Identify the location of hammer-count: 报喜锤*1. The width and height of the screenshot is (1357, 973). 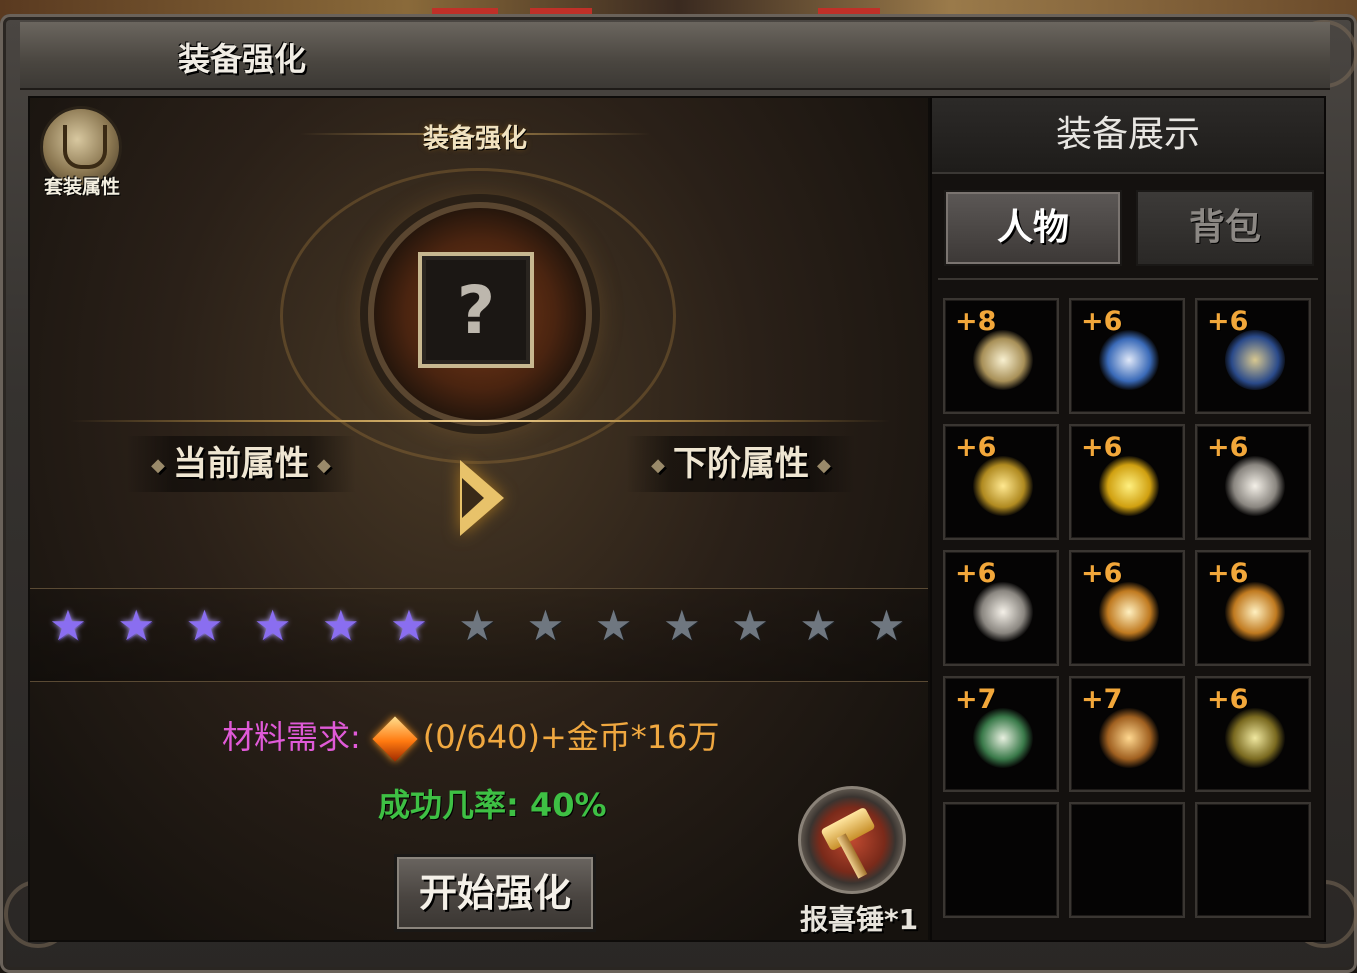
(859, 919).